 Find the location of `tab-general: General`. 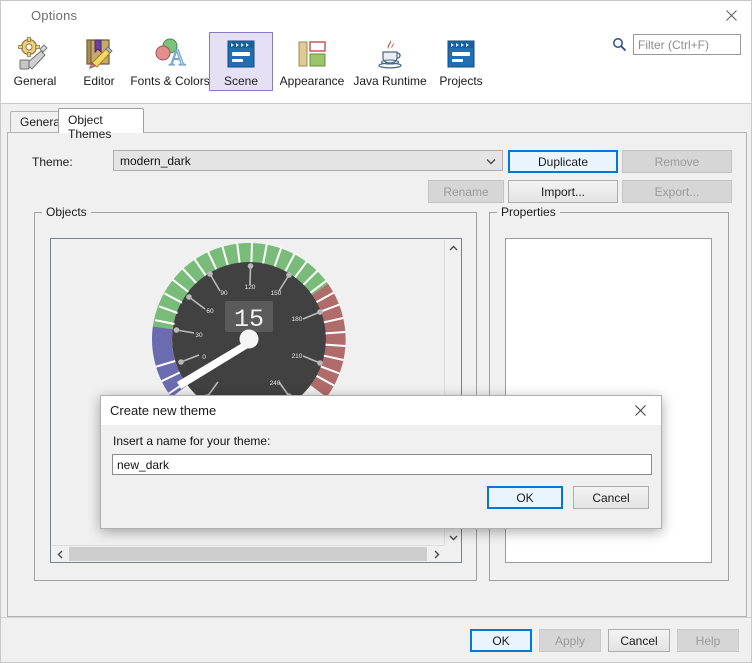

tab-general: General is located at coordinates (37, 122).